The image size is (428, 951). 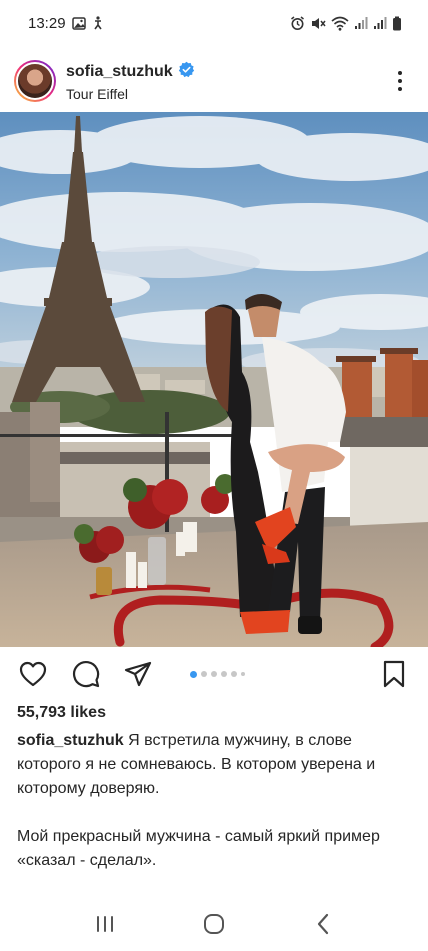 I want to click on system-nav-bar, so click(x=214, y=924).